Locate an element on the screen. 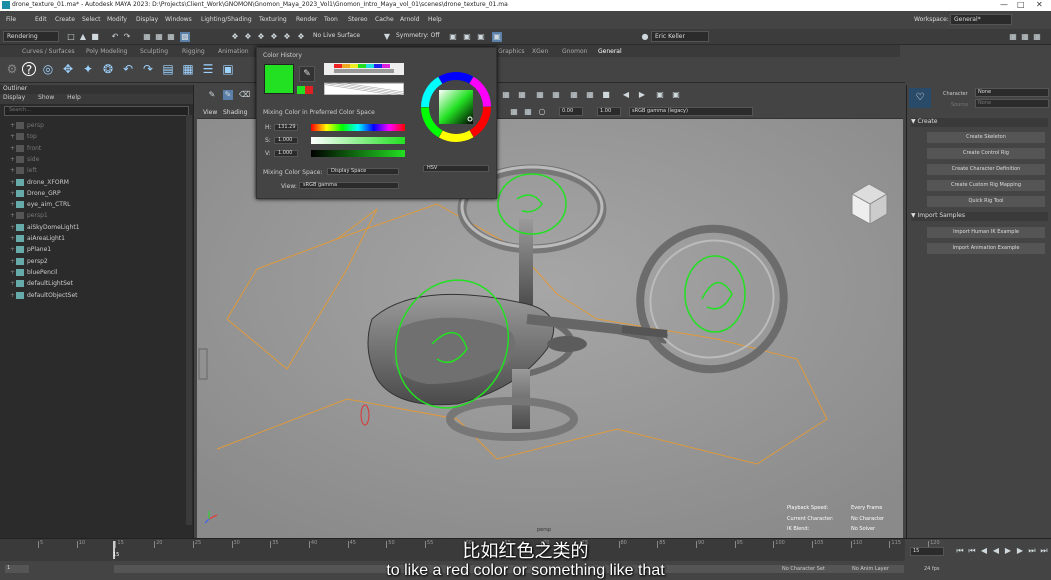 Image resolution: width=1051 pixels, height=580 pixels. color-mode-dropdown: HSV is located at coordinates (456, 168).